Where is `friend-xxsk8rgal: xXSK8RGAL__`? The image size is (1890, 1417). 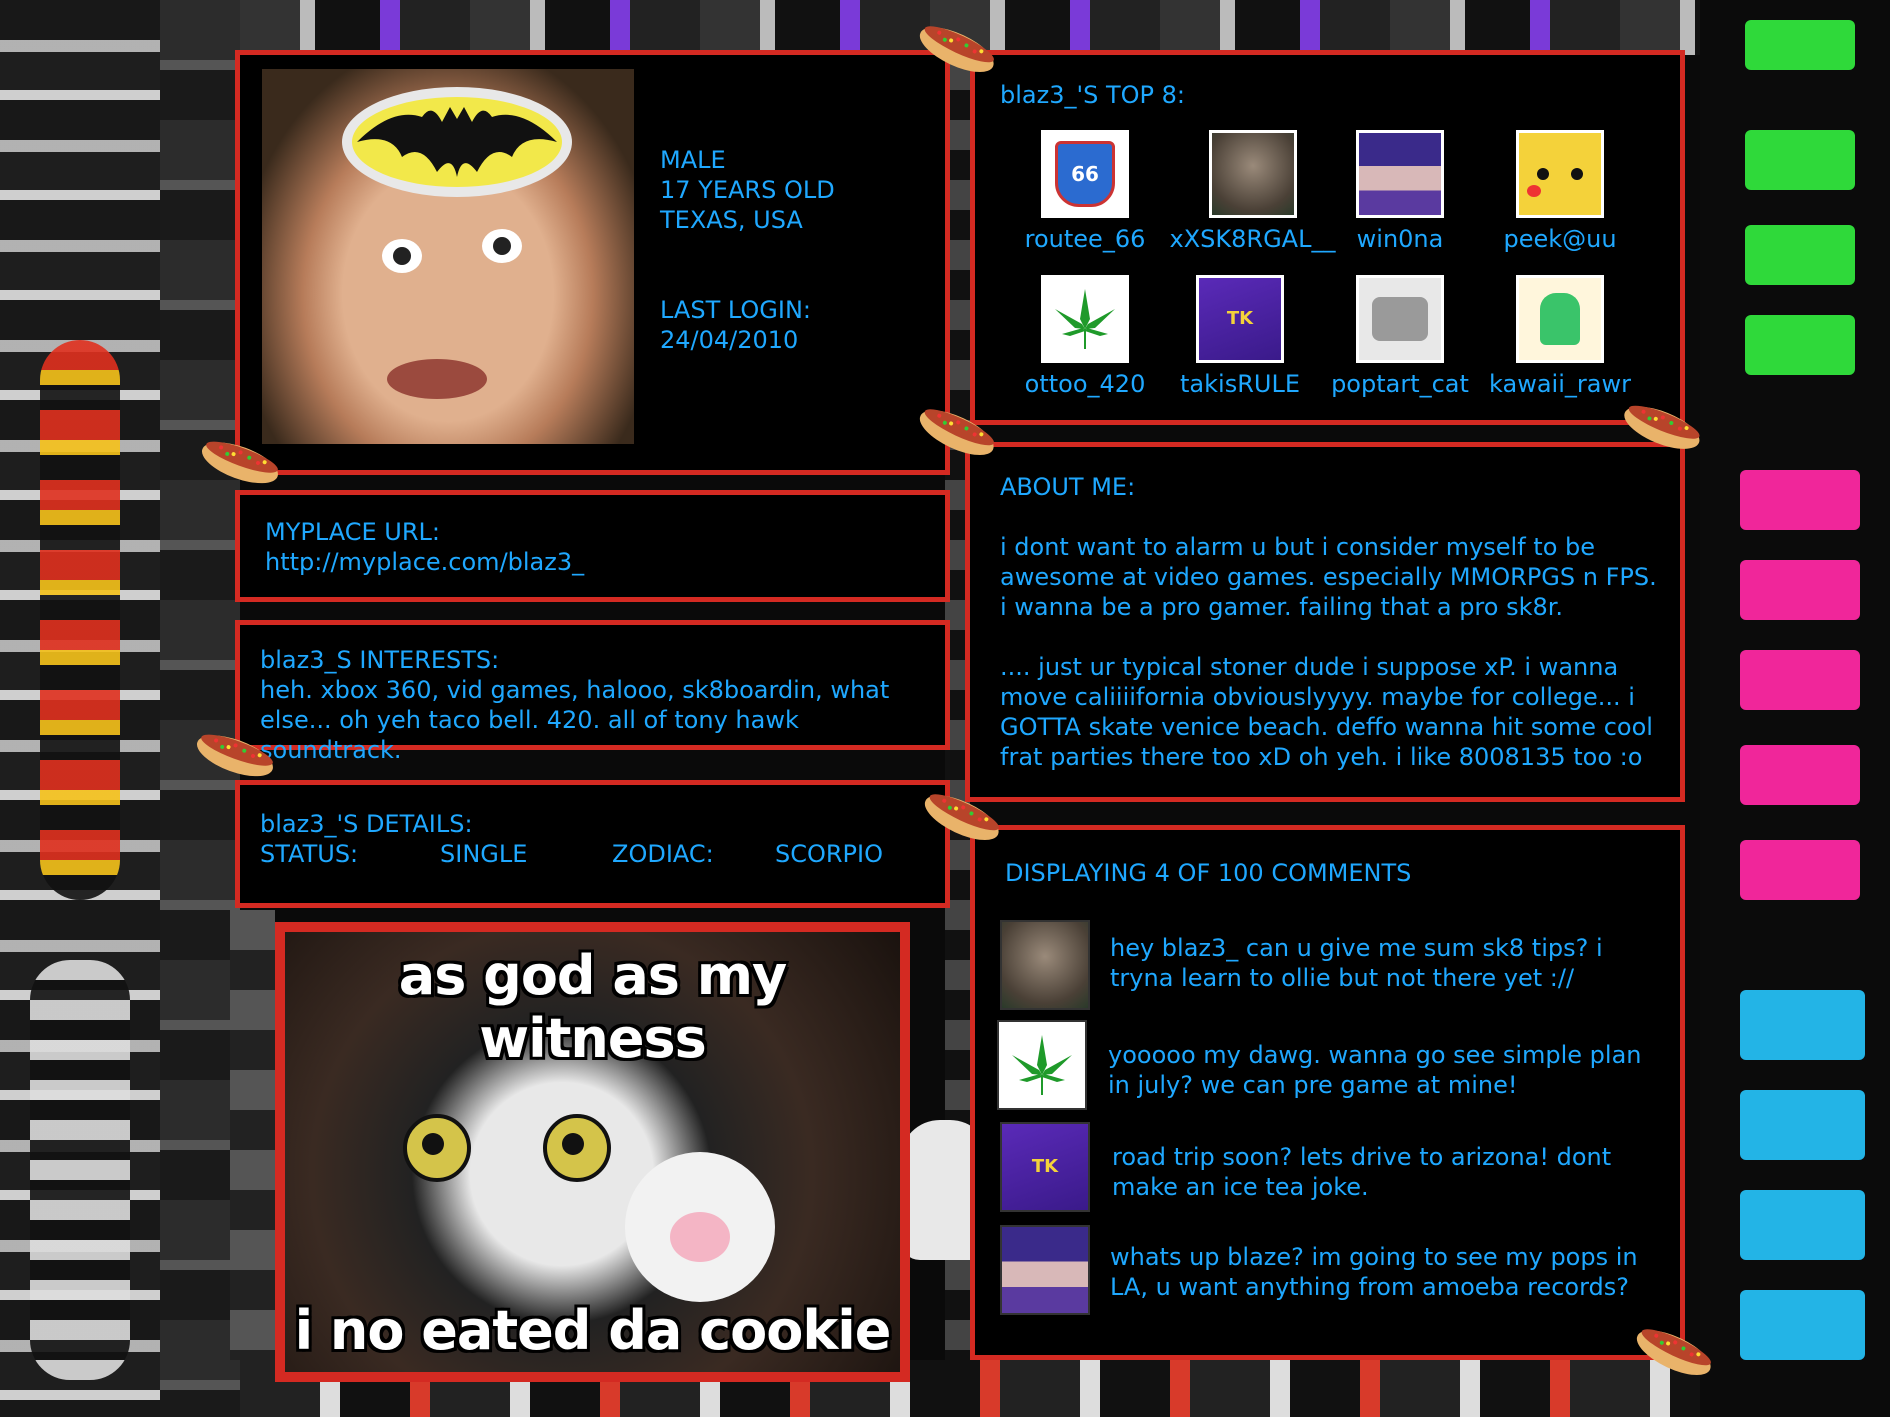 friend-xxsk8rgal: xXSK8RGAL__ is located at coordinates (1252, 192).